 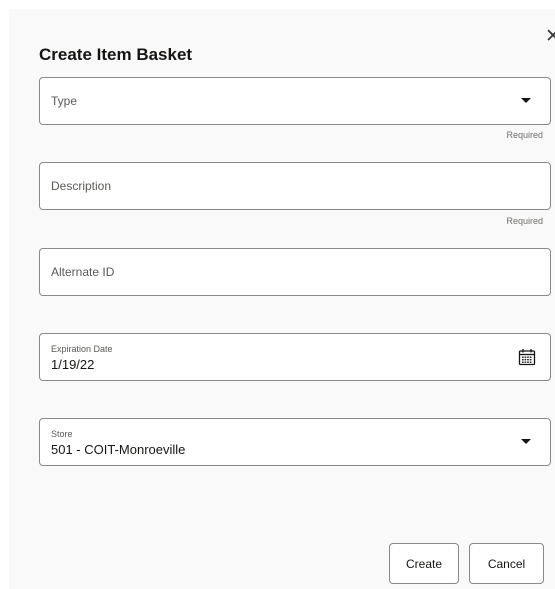 What do you see at coordinates (295, 186) in the screenshot?
I see `description-field: Description` at bounding box center [295, 186].